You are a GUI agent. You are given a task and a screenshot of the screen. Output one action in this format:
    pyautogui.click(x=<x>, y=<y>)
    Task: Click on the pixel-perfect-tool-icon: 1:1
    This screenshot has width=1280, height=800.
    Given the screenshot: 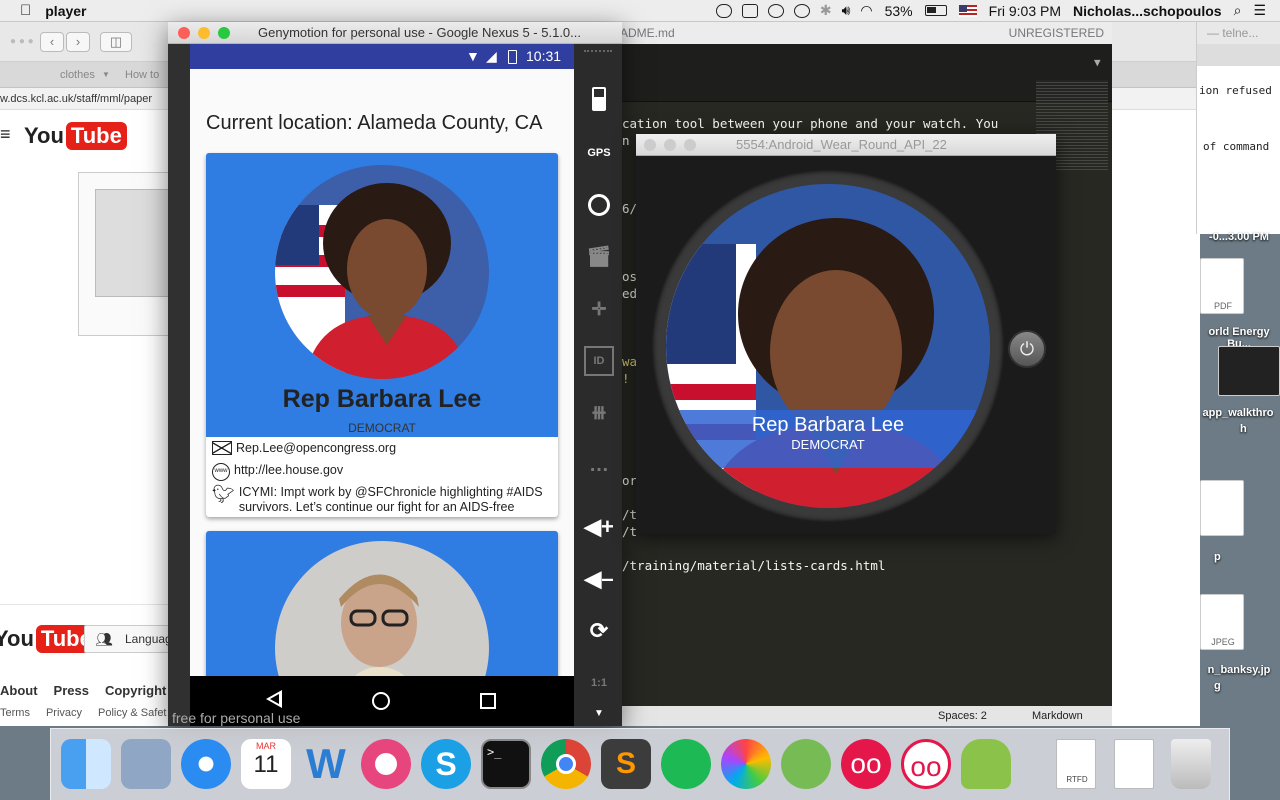 What is the action you would take?
    pyautogui.click(x=599, y=683)
    